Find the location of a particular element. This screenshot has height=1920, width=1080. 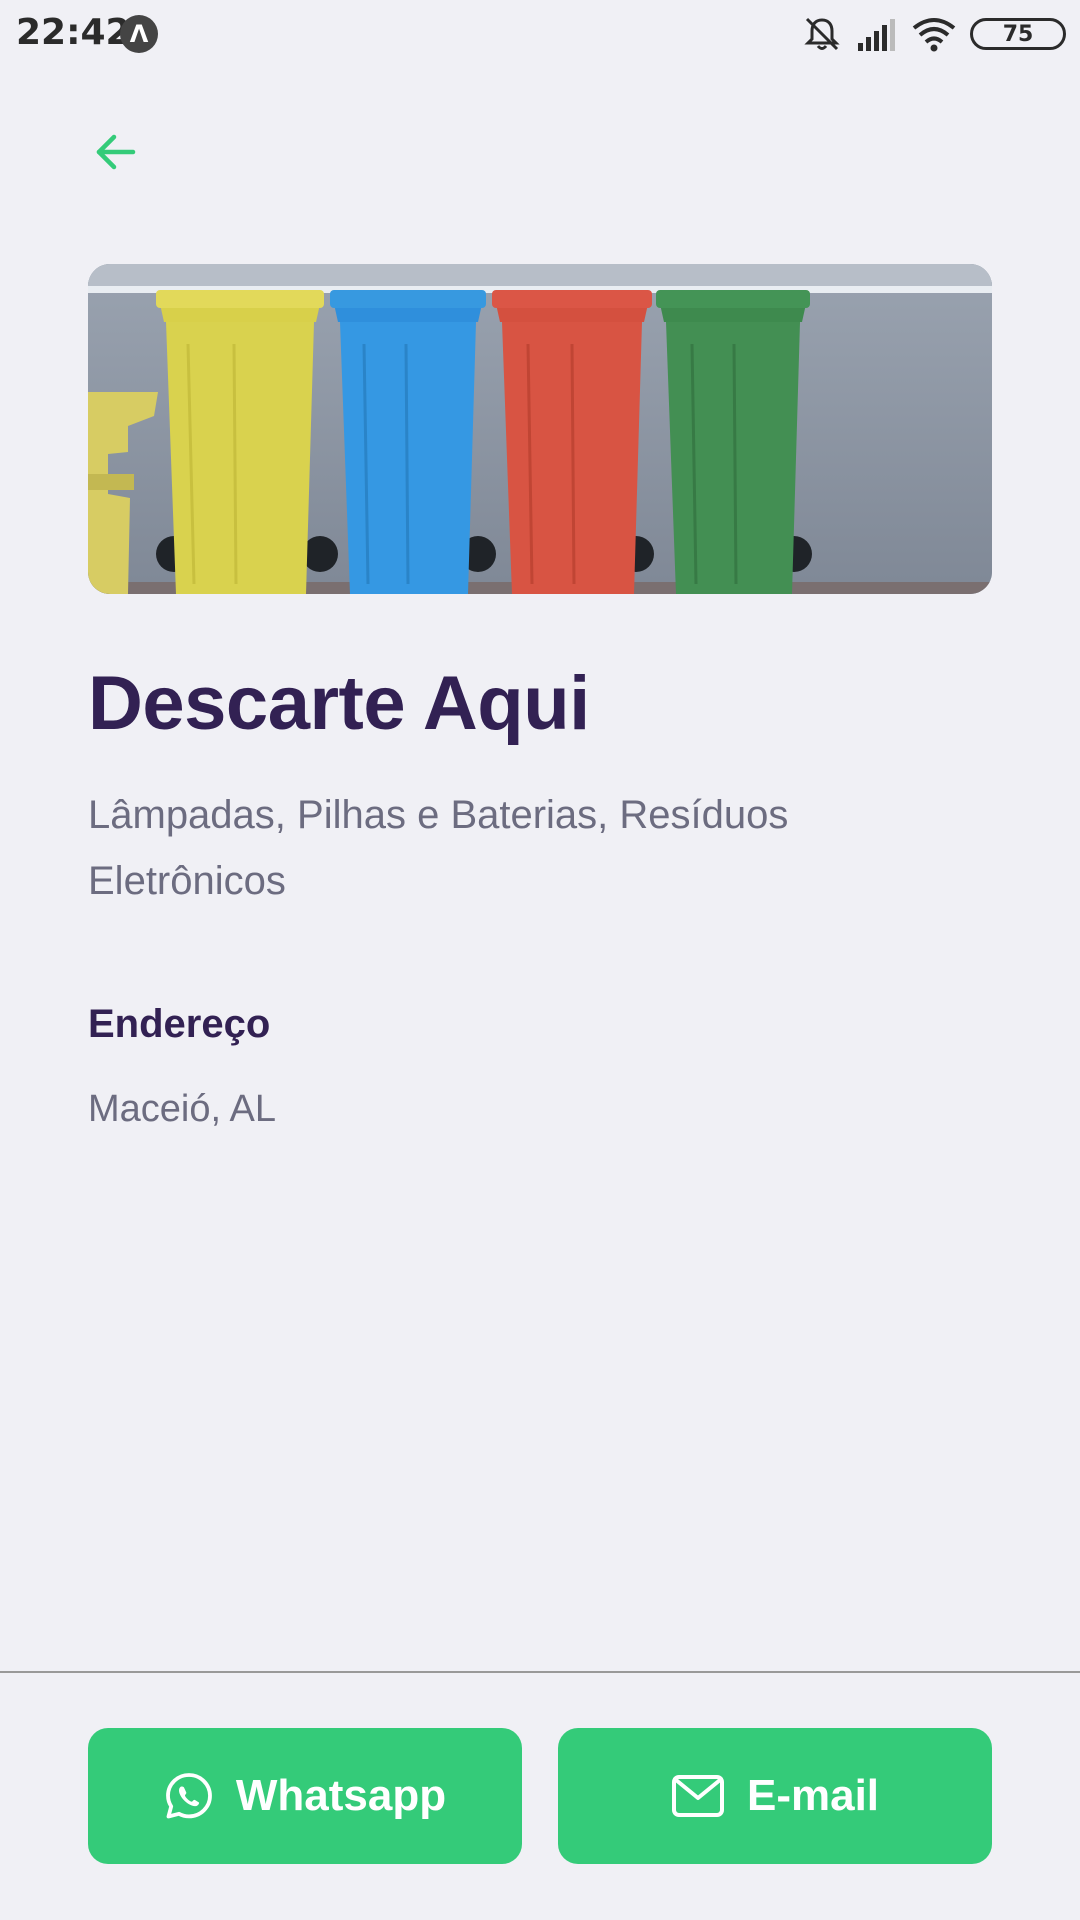

arrow-left-icon is located at coordinates (116, 152).